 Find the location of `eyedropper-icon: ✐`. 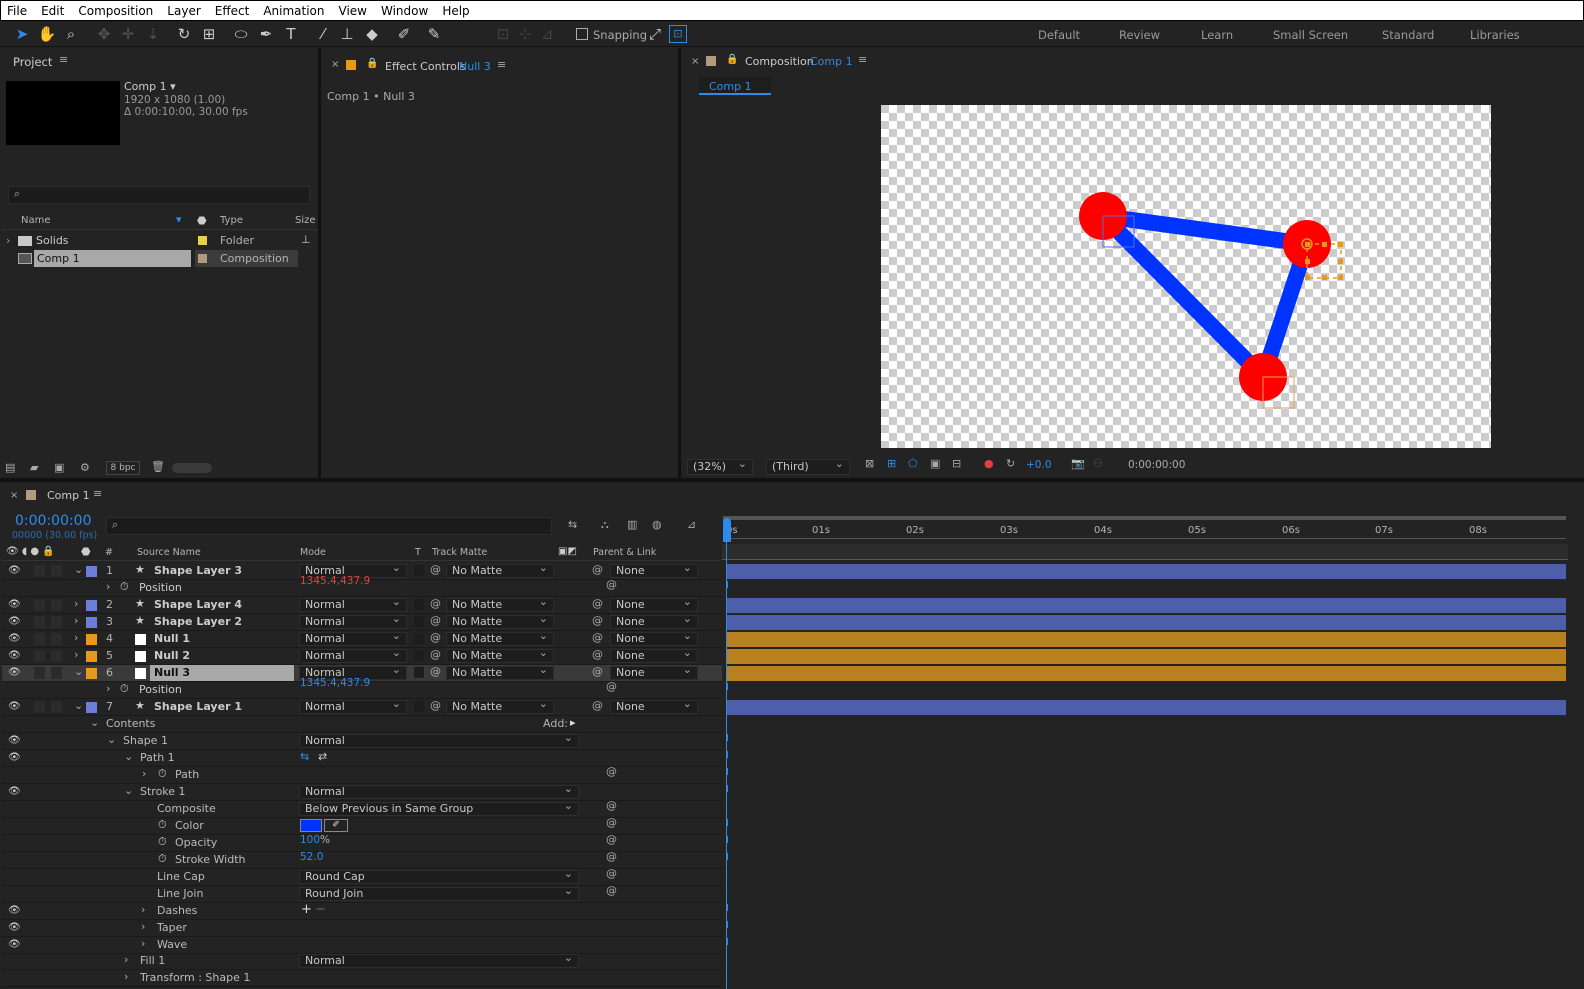

eyedropper-icon: ✐ is located at coordinates (336, 825).